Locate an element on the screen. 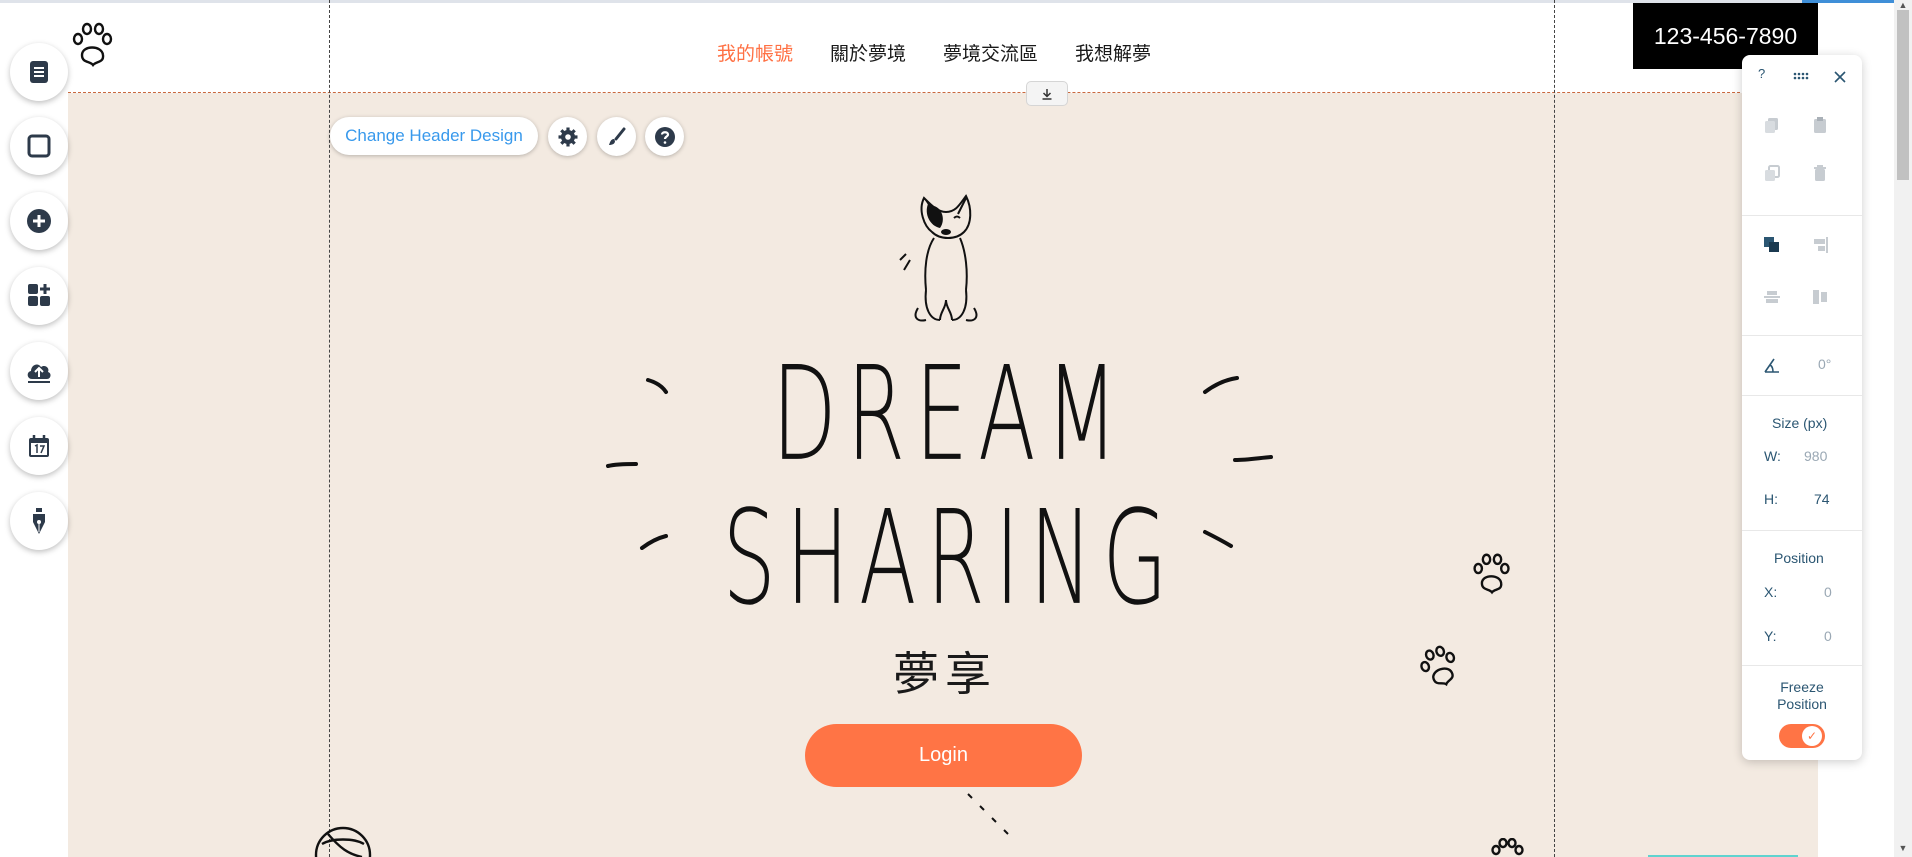 This screenshot has height=857, width=1912. upload-icon is located at coordinates (39, 373).